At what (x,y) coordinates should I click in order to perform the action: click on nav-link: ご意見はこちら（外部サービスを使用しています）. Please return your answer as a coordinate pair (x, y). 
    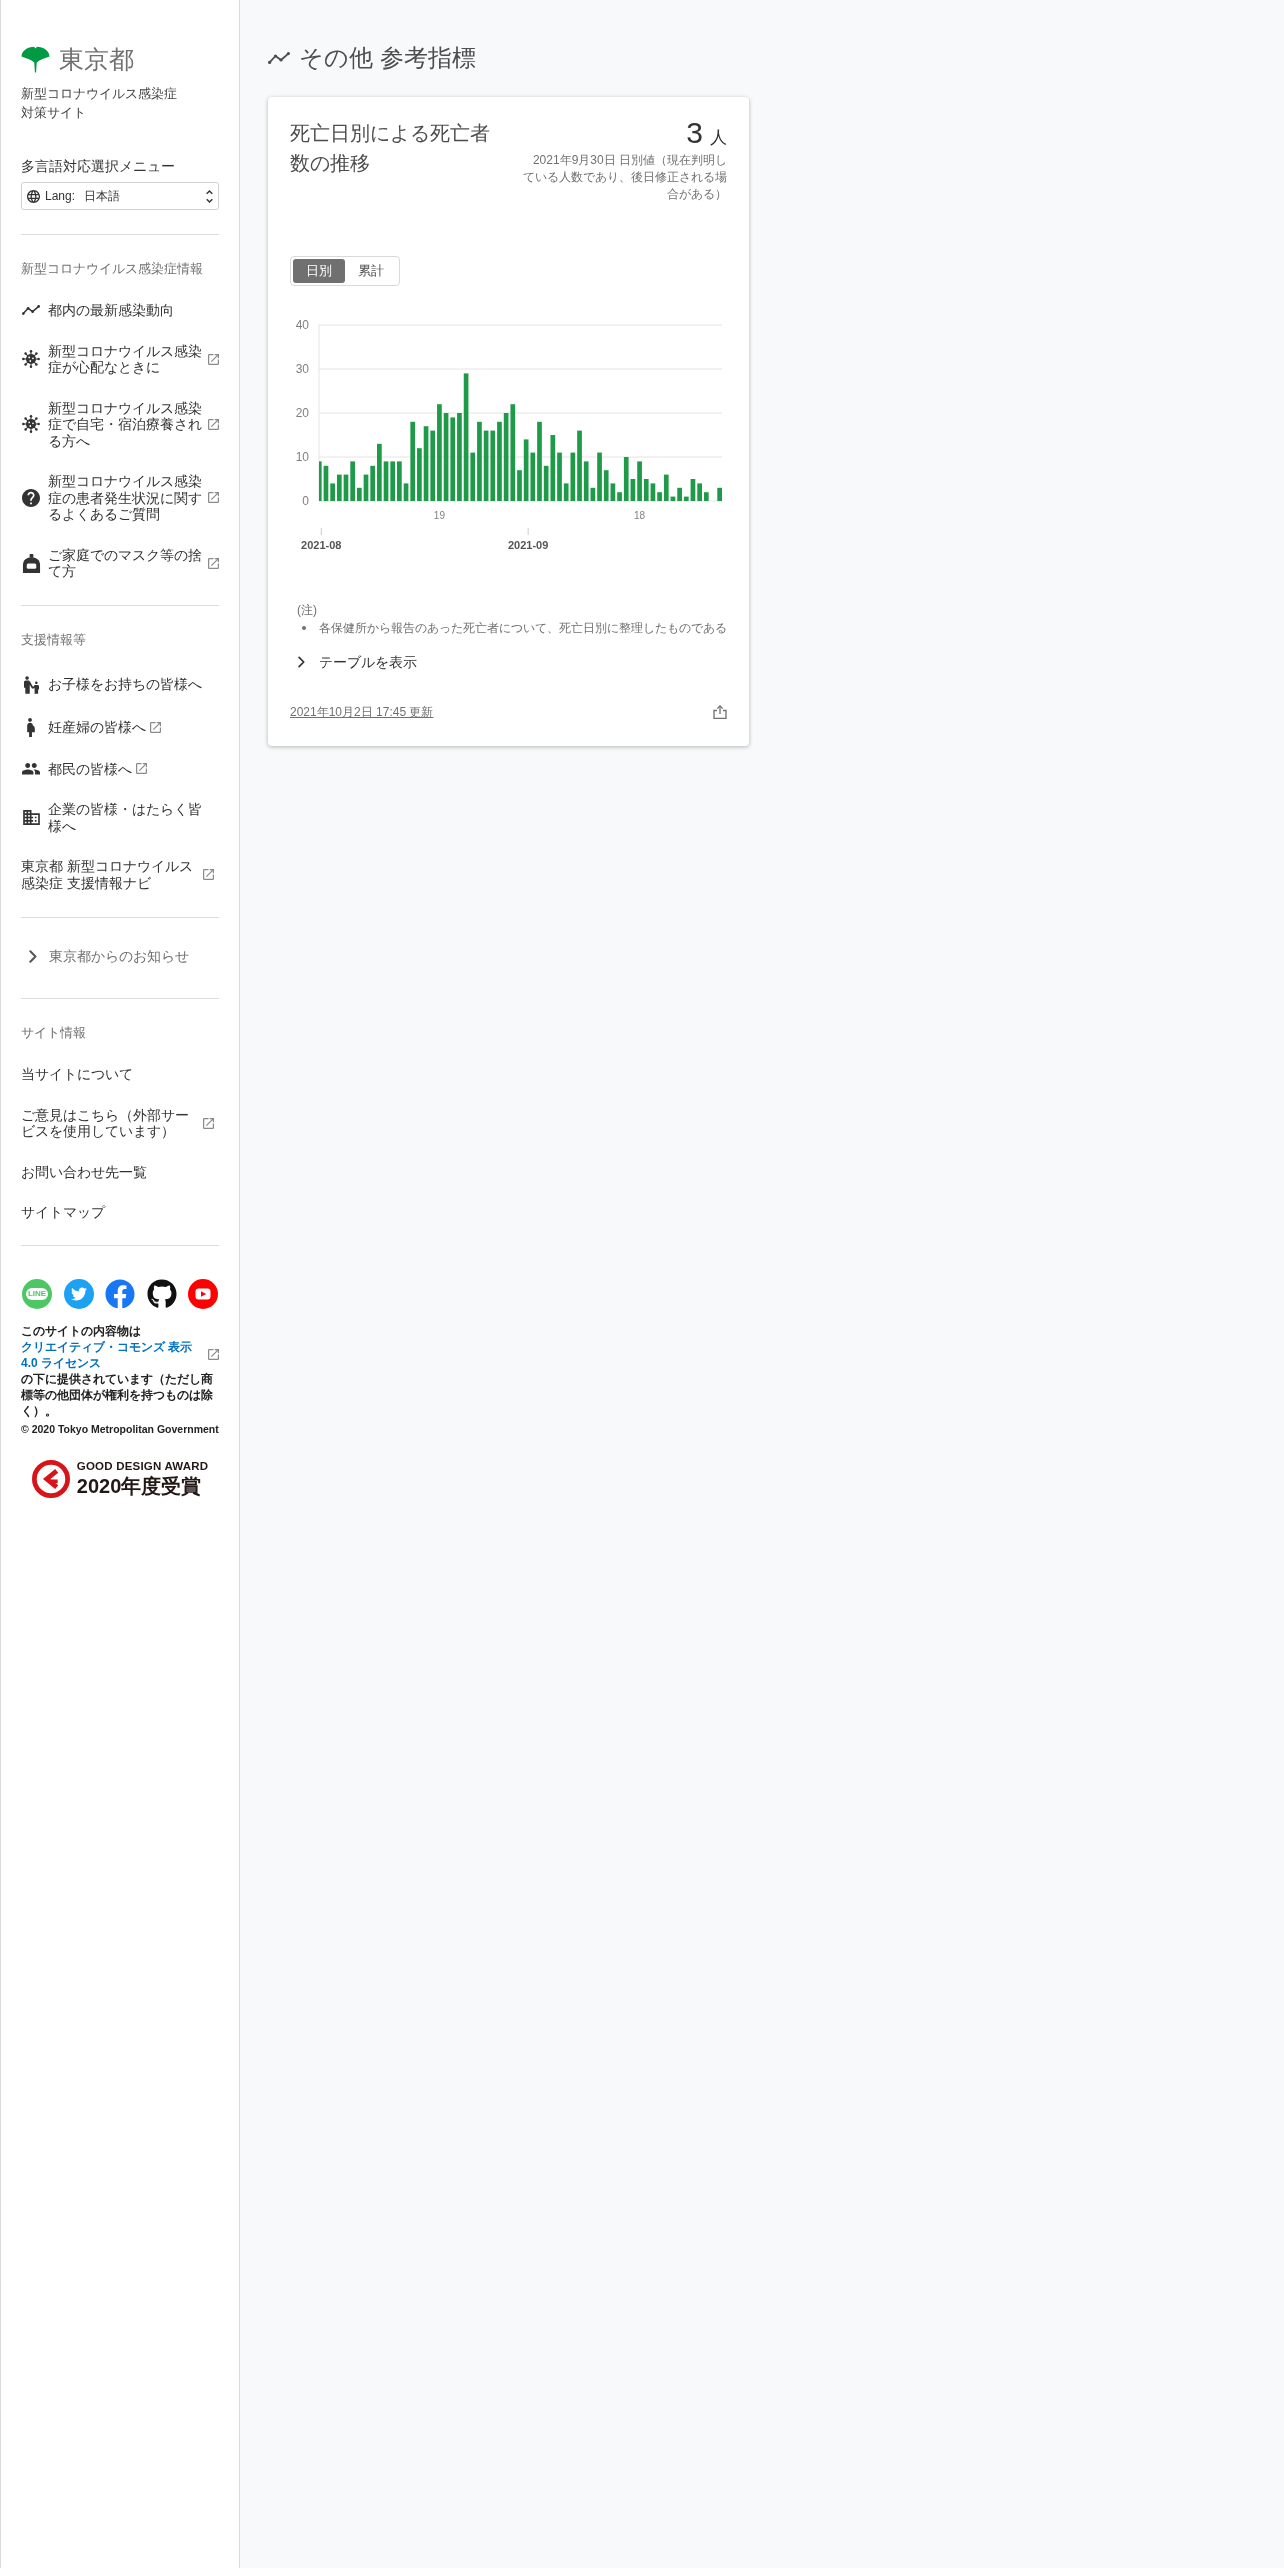
    Looking at the image, I should click on (120, 1123).